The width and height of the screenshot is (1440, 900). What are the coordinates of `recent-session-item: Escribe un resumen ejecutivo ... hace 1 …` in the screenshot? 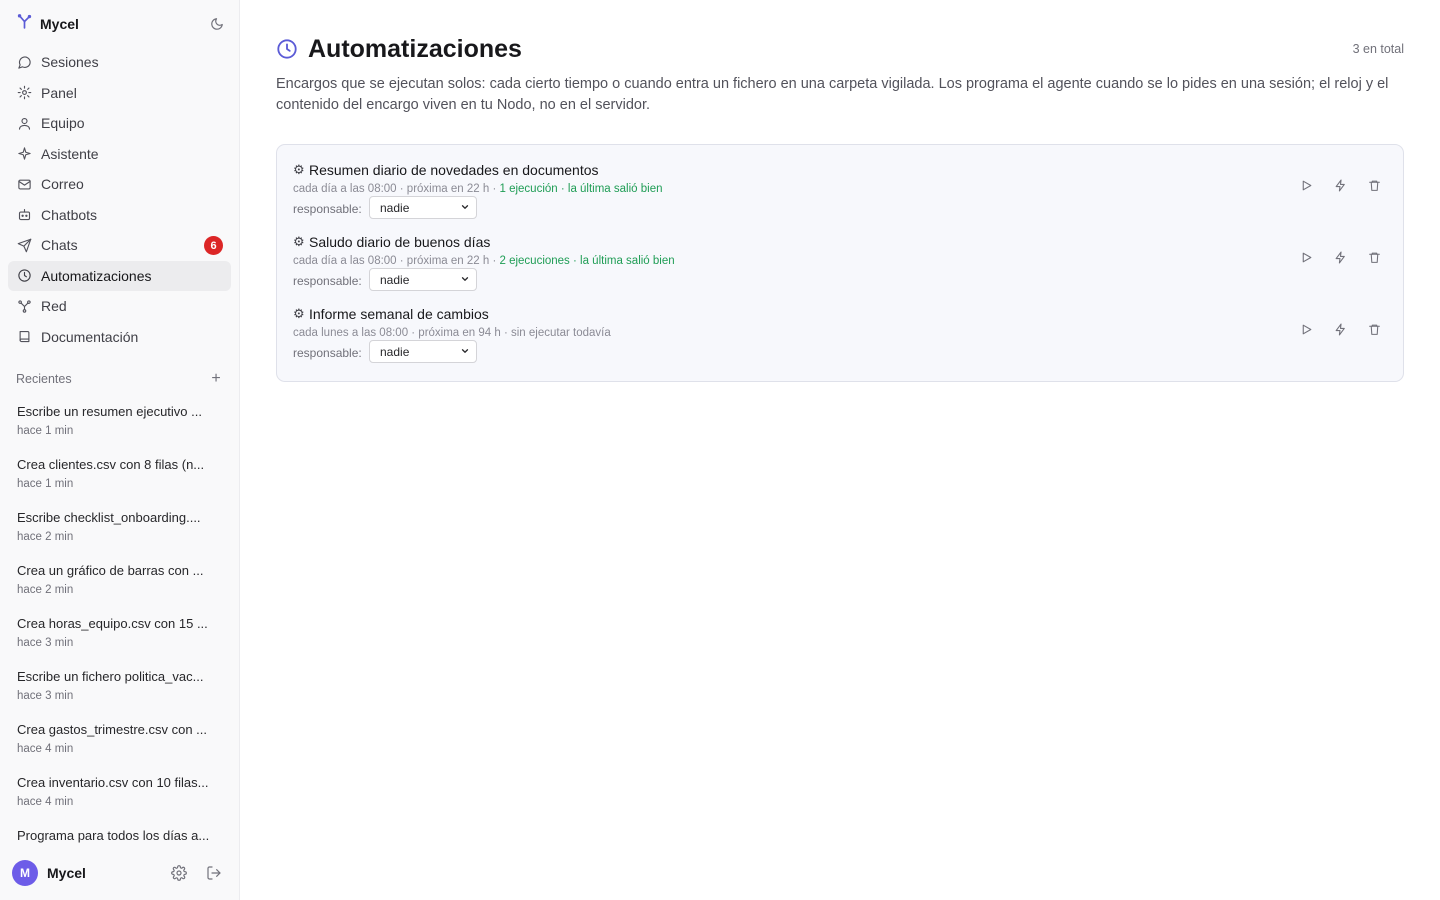 It's located at (119, 424).